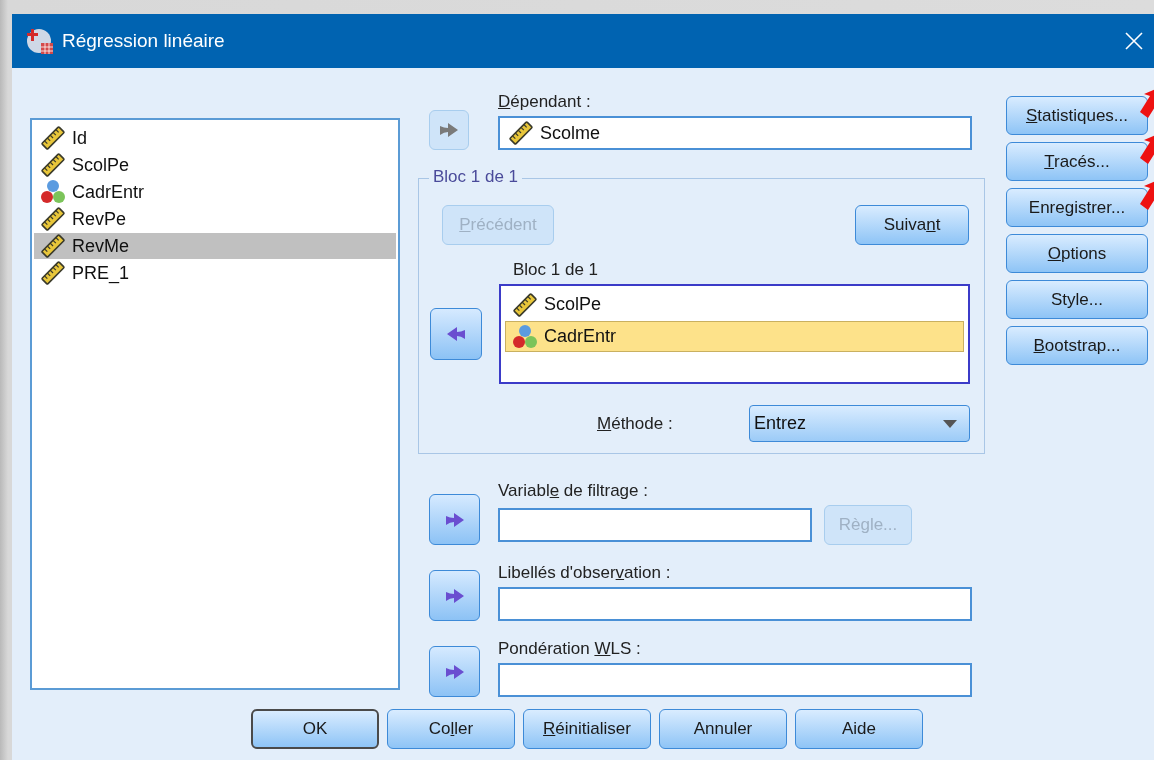  I want to click on dialog-button: Réinitialiser, so click(587, 729).